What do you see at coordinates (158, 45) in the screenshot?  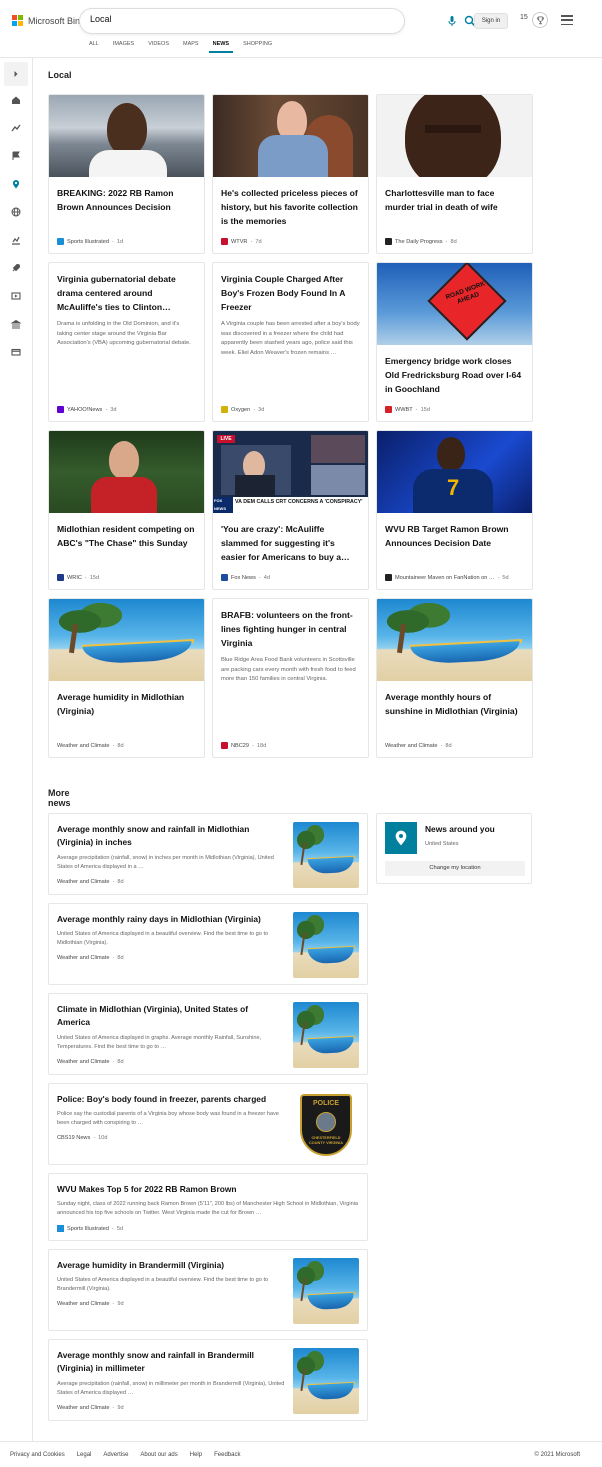 I see `tab-videos: VIDEOS` at bounding box center [158, 45].